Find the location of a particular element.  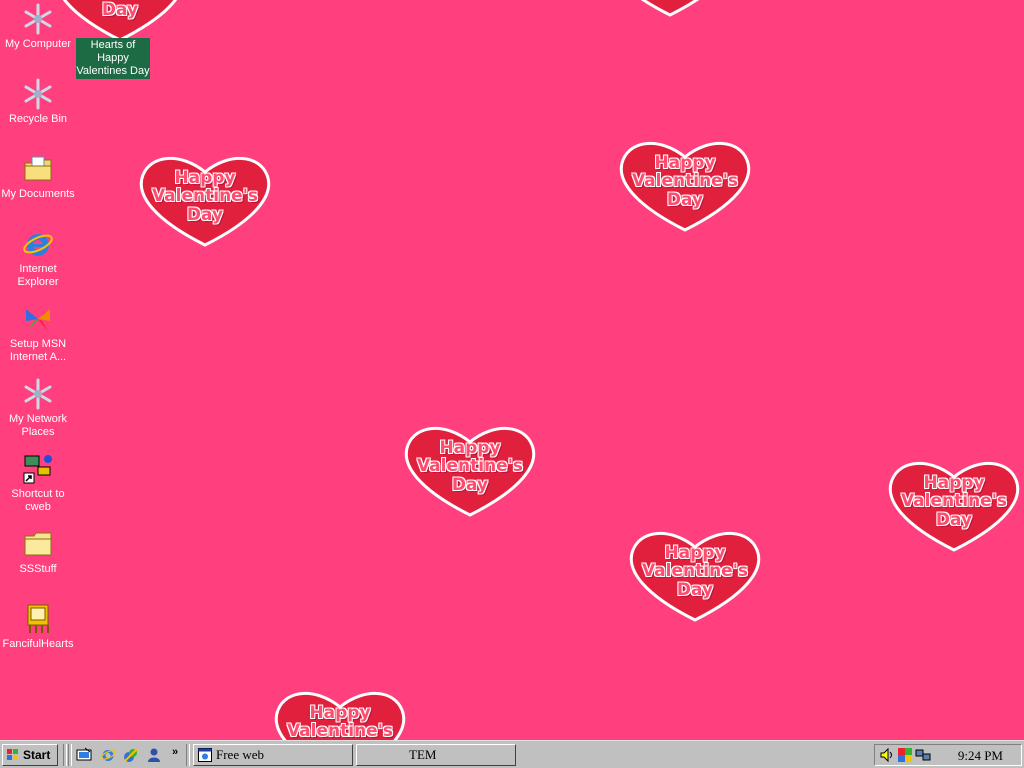

desktop-icon-label: Internet Explorer is located at coordinates (38, 275).